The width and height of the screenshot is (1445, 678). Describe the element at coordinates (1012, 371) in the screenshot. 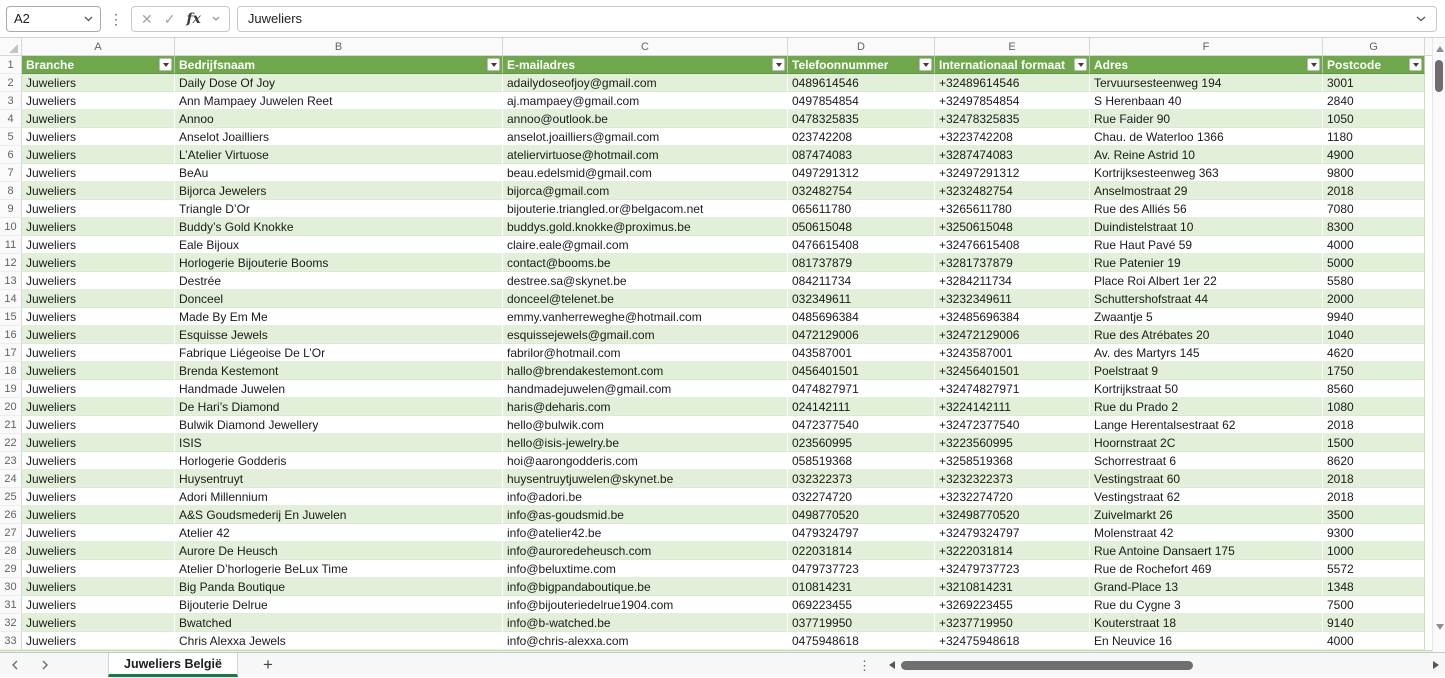

I see `cell: +32456401501` at that location.